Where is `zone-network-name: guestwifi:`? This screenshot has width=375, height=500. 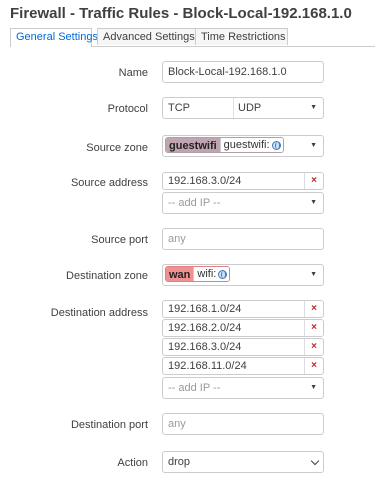
zone-network-name: guestwifi: is located at coordinates (246, 145).